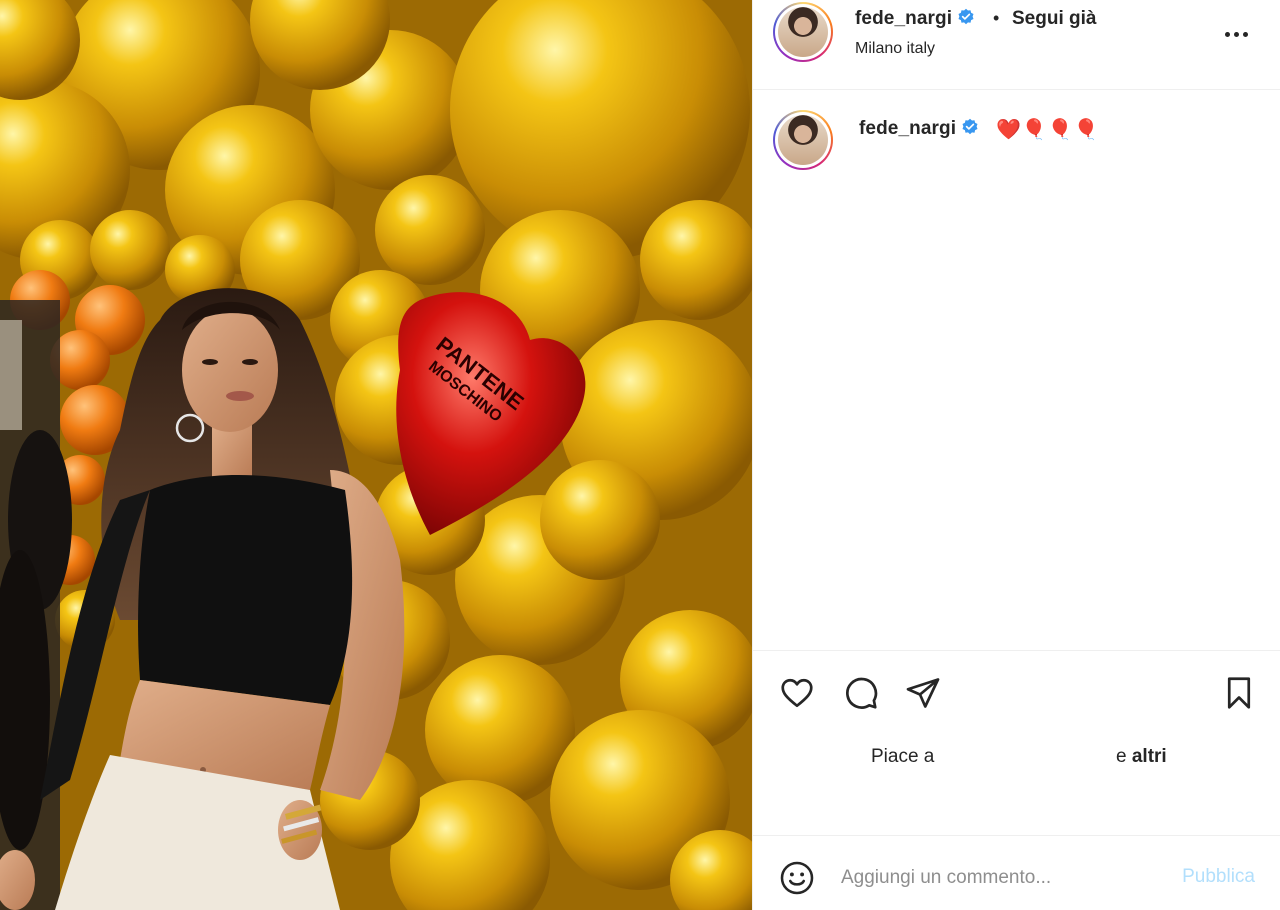 Image resolution: width=1280 pixels, height=910 pixels. What do you see at coordinates (797, 878) in the screenshot?
I see `emoji-icon` at bounding box center [797, 878].